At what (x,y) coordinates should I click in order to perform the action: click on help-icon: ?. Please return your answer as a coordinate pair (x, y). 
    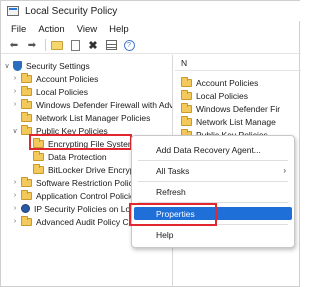
    Looking at the image, I should click on (129, 45).